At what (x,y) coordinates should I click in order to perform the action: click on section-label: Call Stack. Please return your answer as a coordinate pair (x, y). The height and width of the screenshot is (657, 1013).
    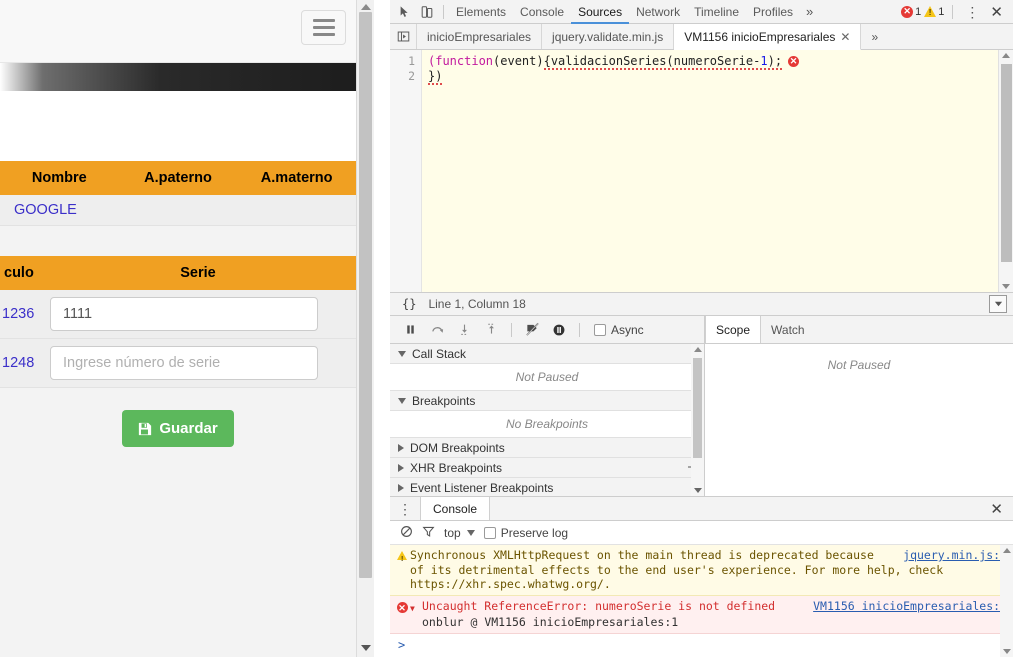
    Looking at the image, I should click on (439, 353).